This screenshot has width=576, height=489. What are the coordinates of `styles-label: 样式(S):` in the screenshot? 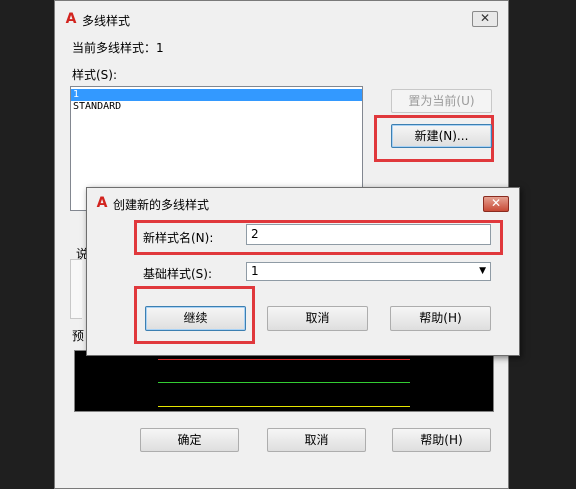 It's located at (95, 75).